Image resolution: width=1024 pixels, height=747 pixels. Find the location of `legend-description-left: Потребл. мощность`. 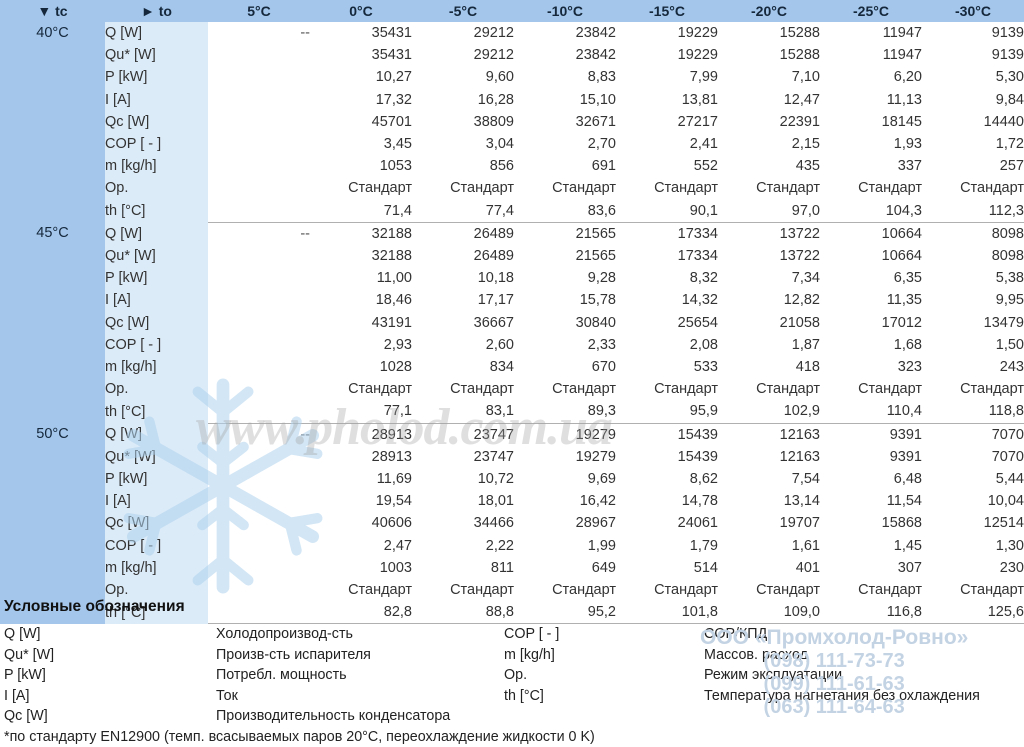

legend-description-left: Потребл. мощность is located at coordinates (360, 675).